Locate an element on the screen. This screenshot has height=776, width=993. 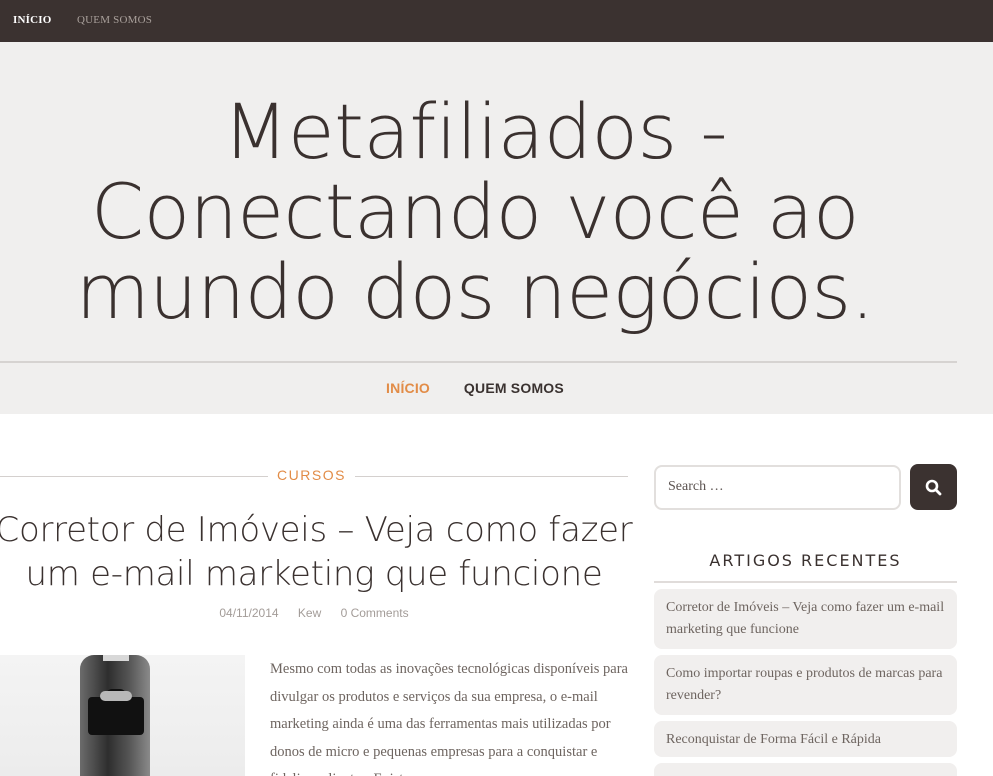
header-divider is located at coordinates (478, 362).